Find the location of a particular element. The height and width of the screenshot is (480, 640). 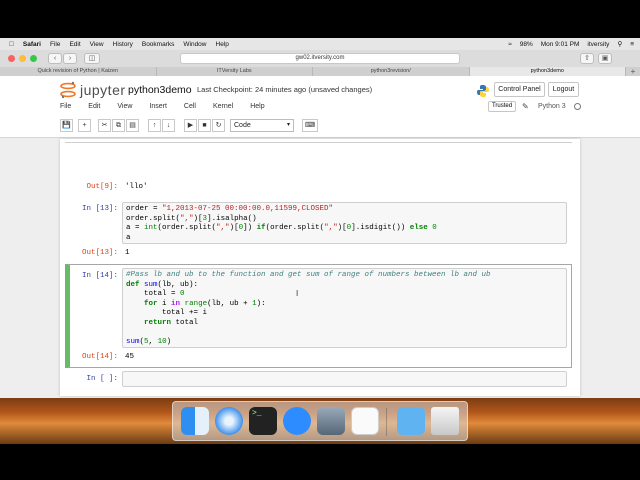

tabs-overview-icon: ▣ is located at coordinates (605, 58).